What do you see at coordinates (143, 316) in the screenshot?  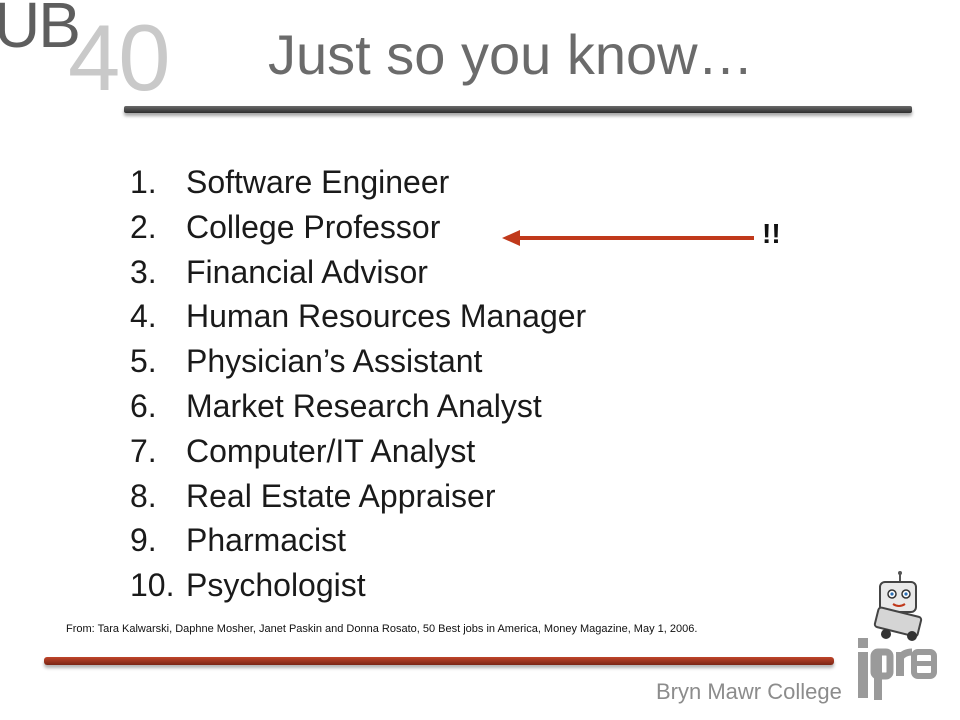 I see `list-item-number: 4.` at bounding box center [143, 316].